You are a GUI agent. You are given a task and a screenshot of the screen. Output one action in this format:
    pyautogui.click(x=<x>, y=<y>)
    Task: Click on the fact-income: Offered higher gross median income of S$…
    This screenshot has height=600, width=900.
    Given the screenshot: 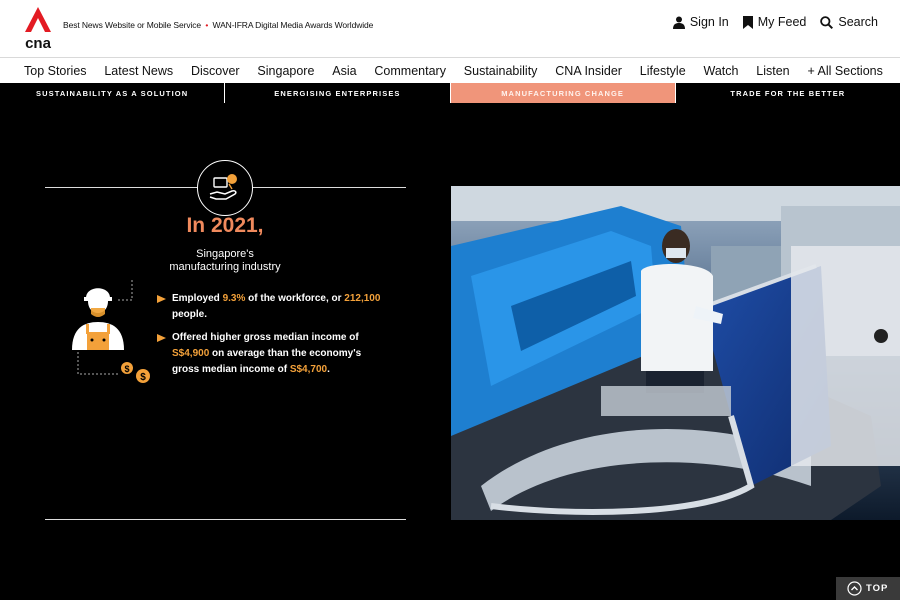 What is the action you would take?
    pyautogui.click(x=272, y=354)
    